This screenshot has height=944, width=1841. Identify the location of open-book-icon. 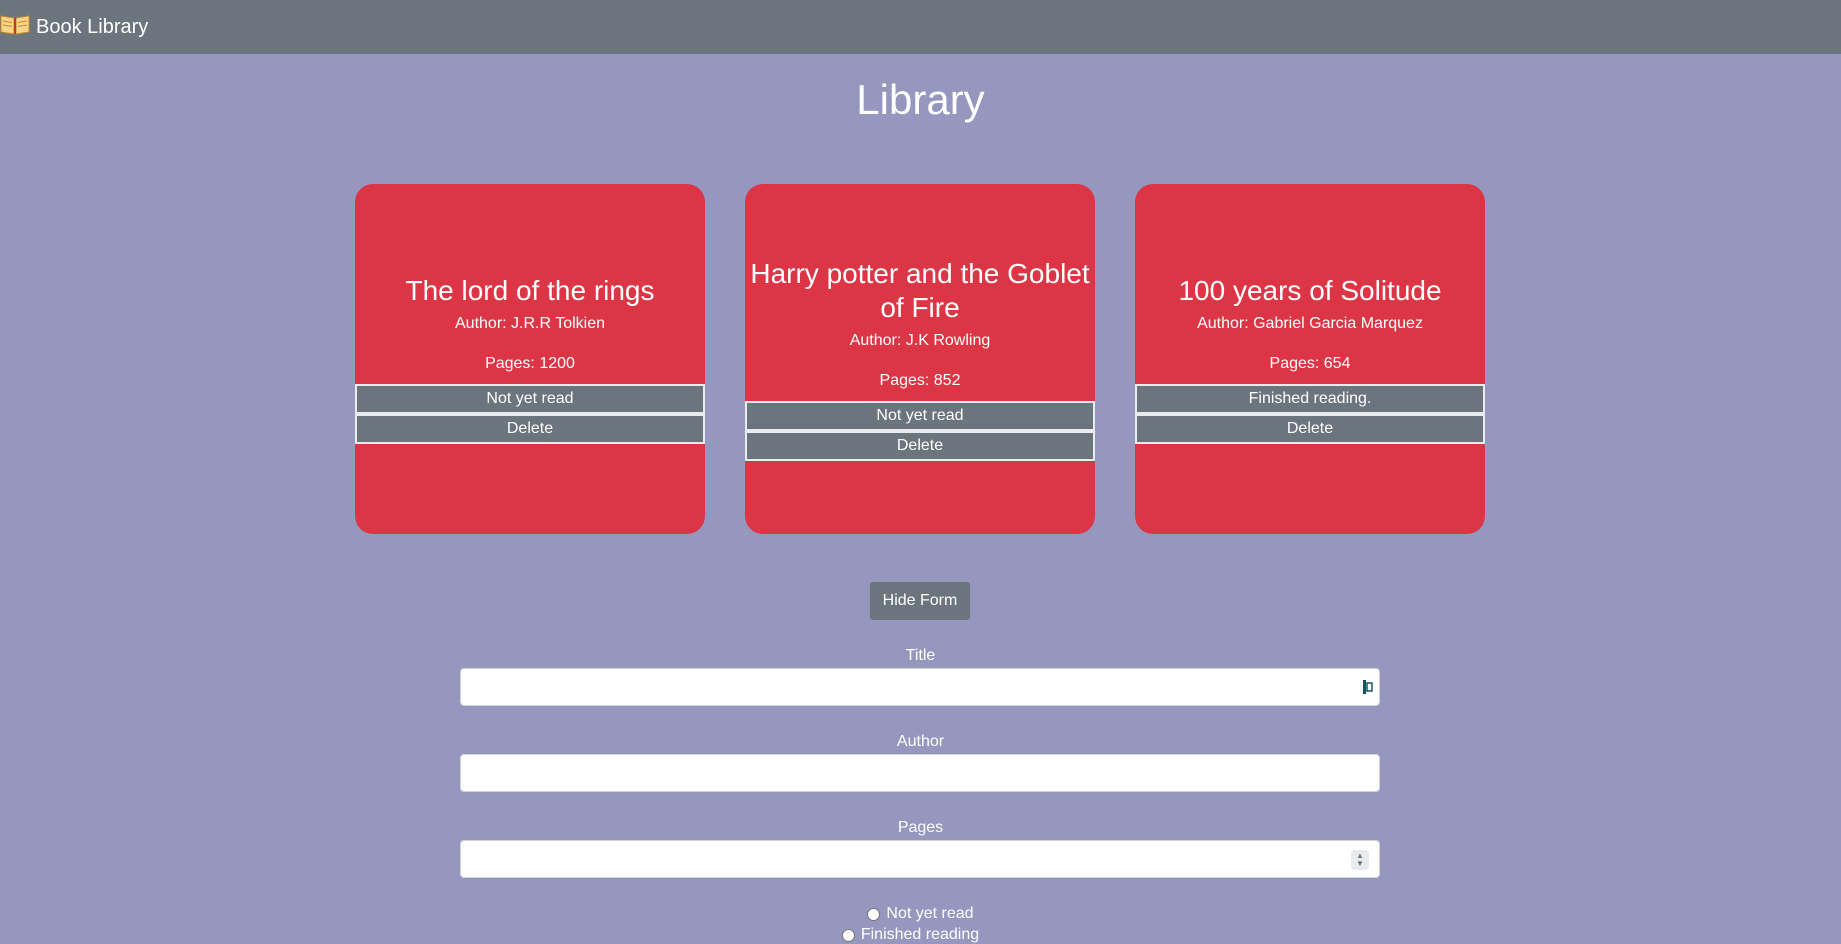
(18, 27).